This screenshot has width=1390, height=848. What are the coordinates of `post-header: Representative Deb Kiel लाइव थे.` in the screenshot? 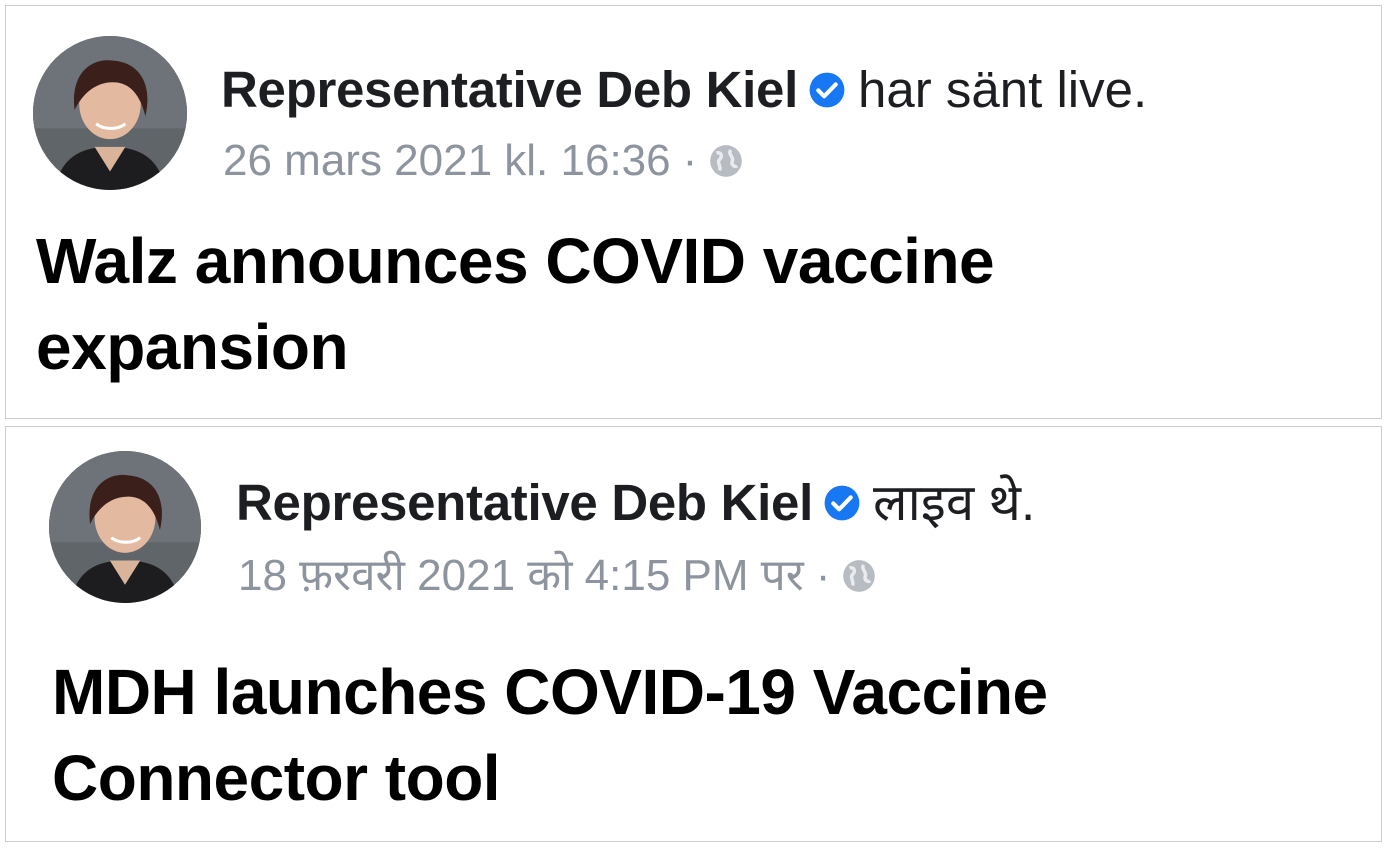 It's located at (635, 502).